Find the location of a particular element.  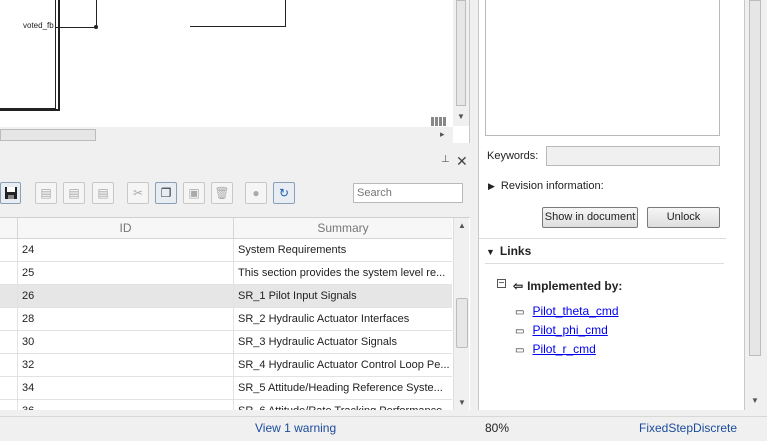

table-row: 30 SR_3 Hydraulic Actuator Signals is located at coordinates (226, 342).